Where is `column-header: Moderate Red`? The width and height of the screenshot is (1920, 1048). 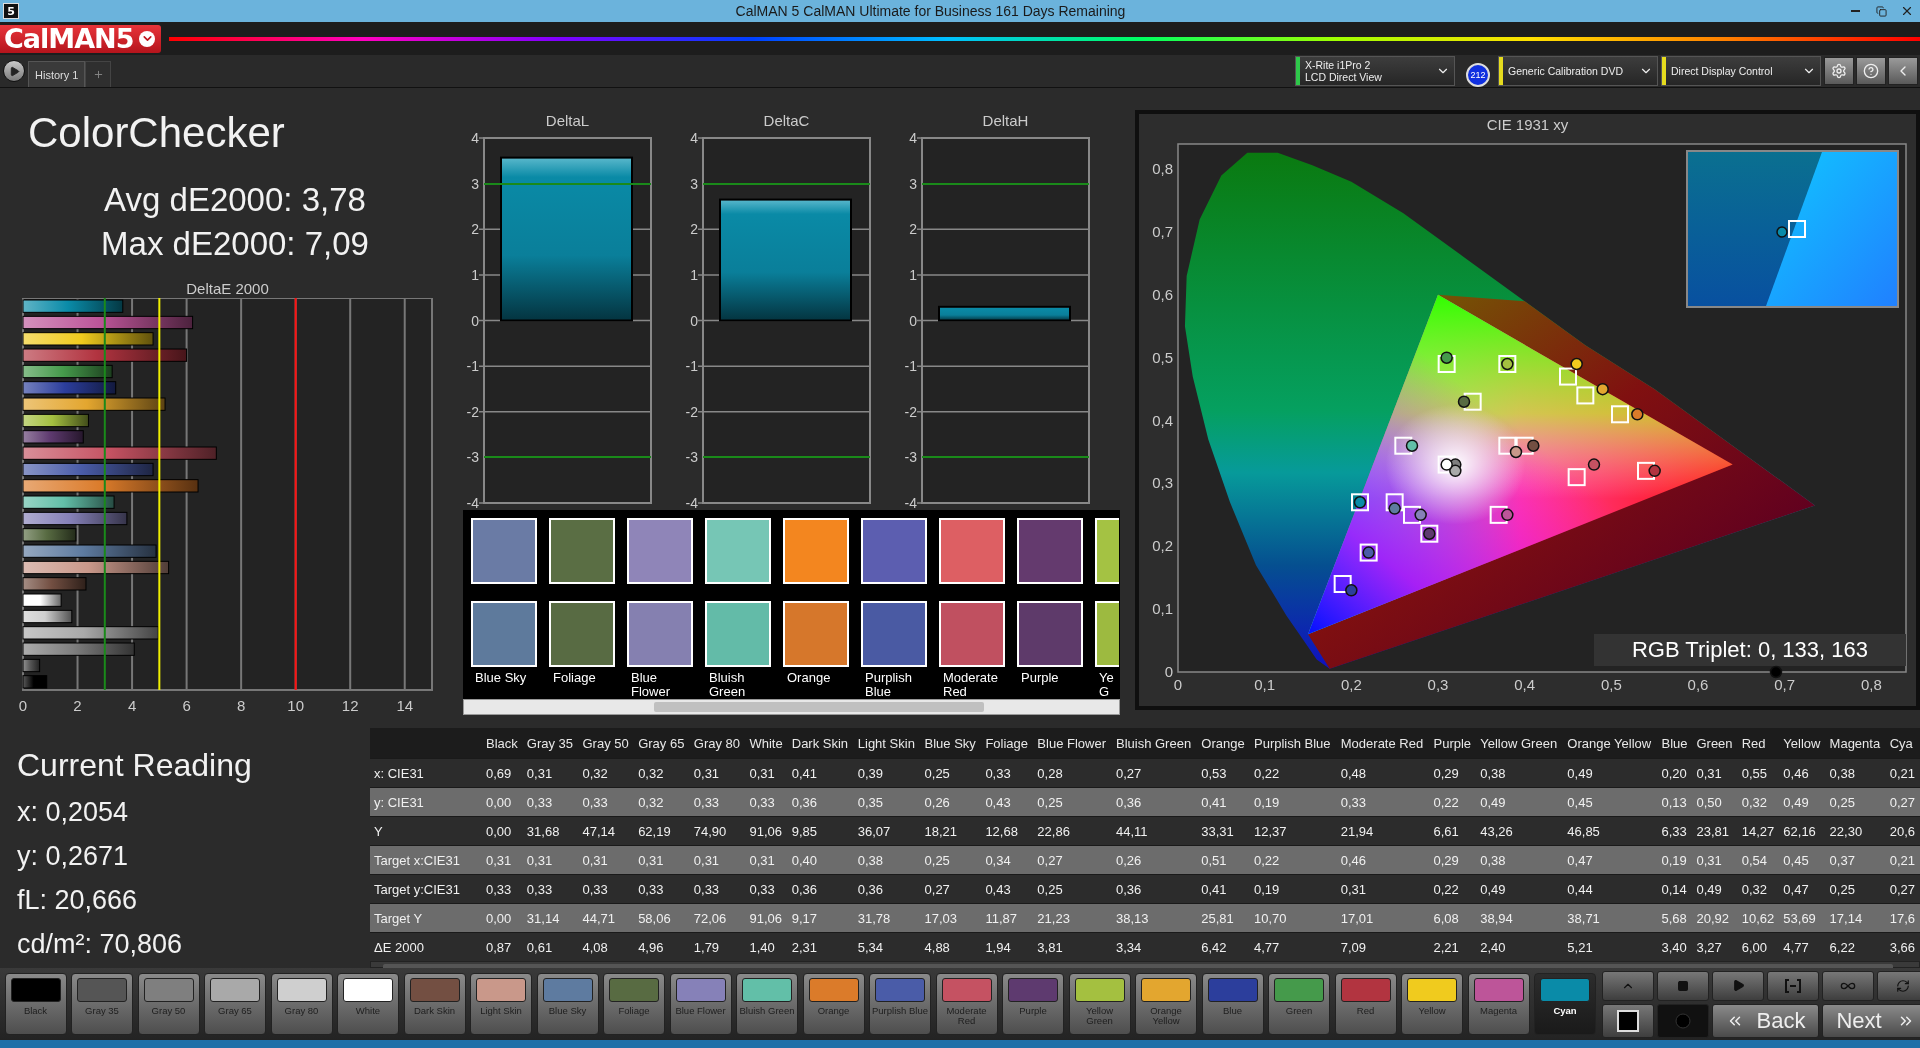
column-header: Moderate Red is located at coordinates (1382, 743).